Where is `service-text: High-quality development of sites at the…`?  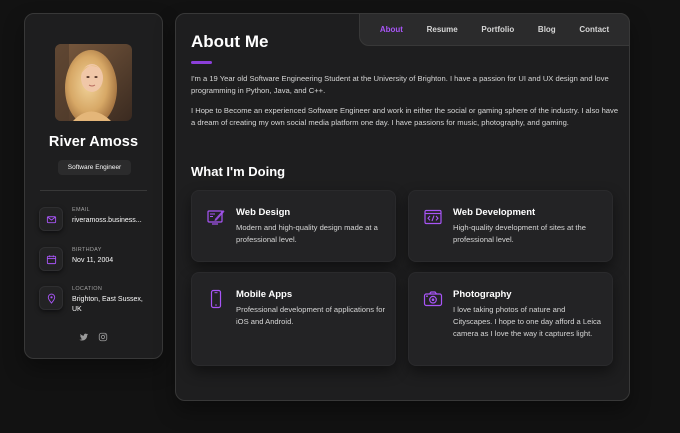
service-text: High-quality development of sites at the… is located at coordinates (519, 234).